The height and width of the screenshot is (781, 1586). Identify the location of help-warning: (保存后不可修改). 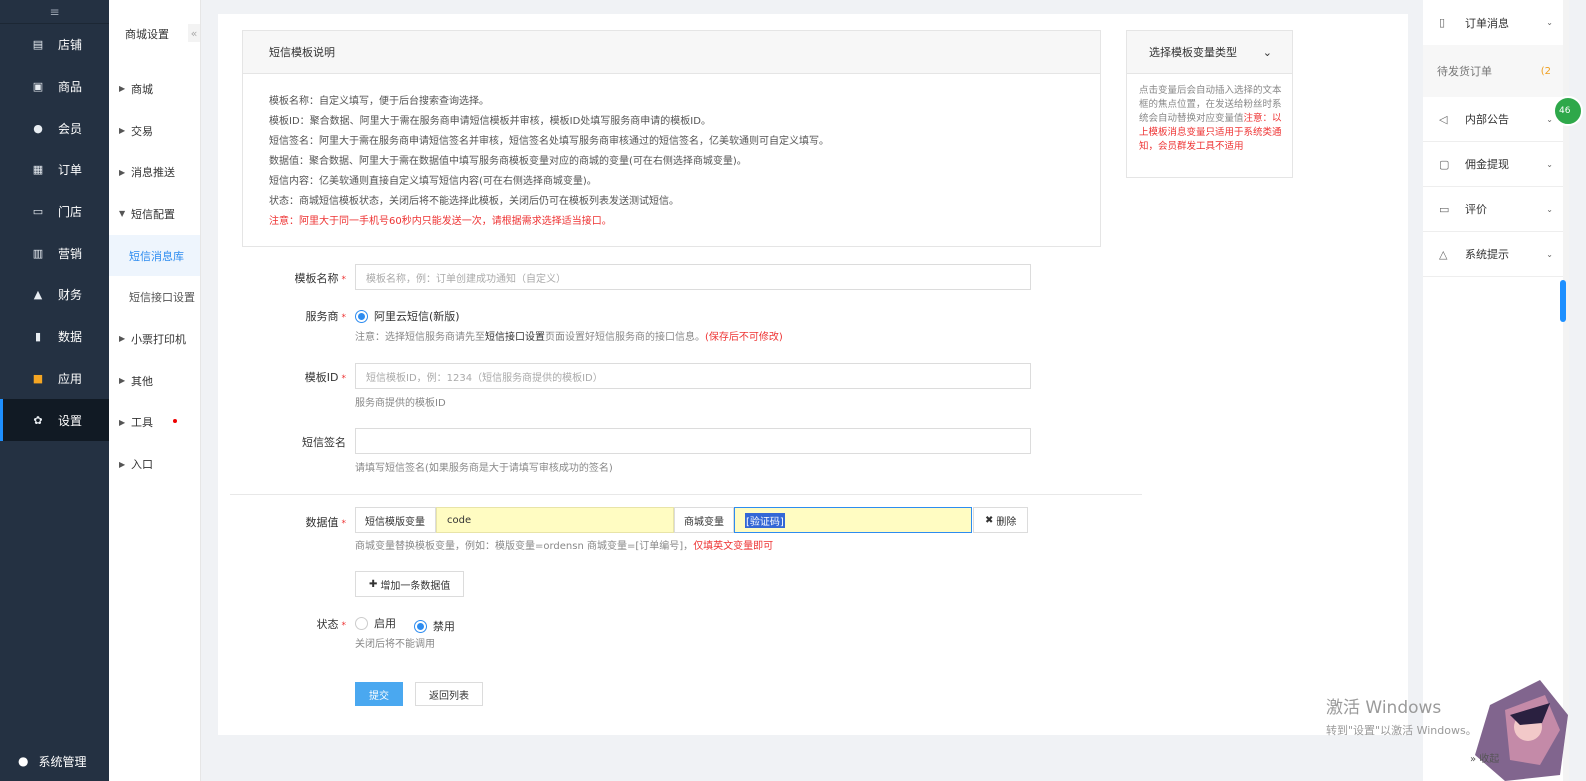
(744, 337).